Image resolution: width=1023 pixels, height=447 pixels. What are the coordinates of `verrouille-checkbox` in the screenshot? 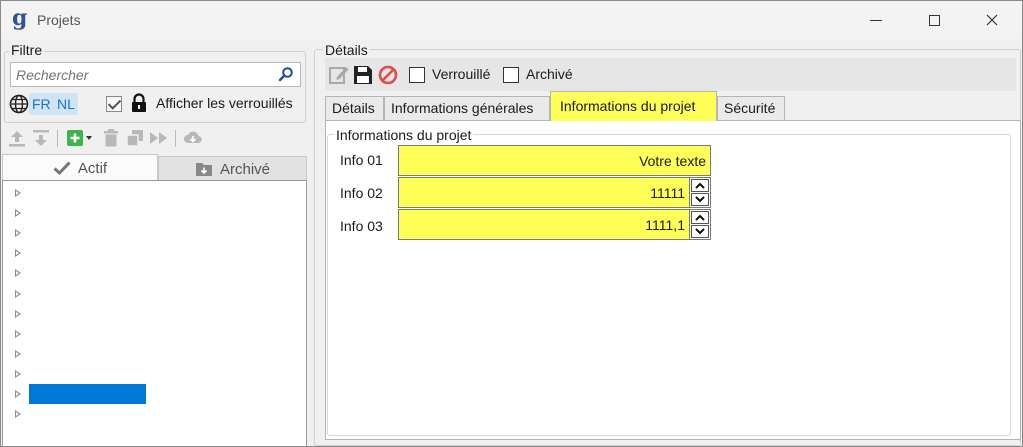 It's located at (417, 75).